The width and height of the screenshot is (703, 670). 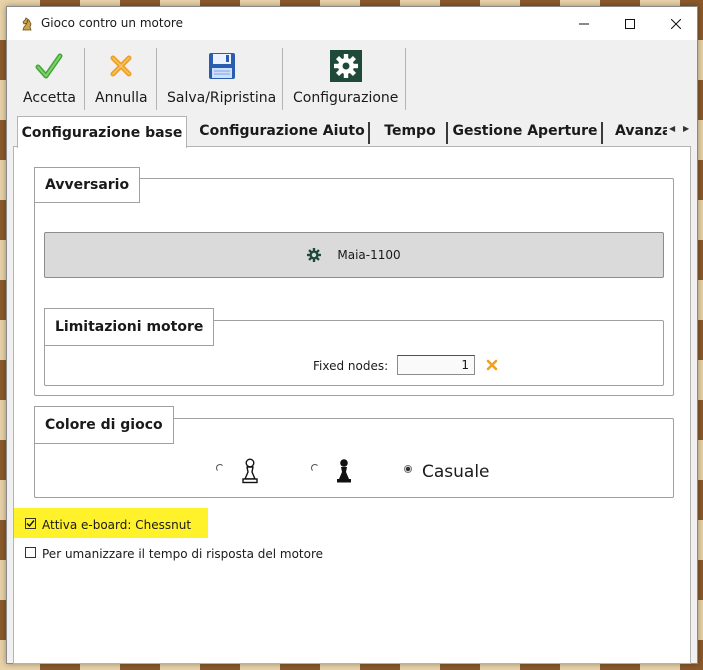 What do you see at coordinates (351, 366) in the screenshot?
I see `fixed-nodes-label: Fixed nodes:` at bounding box center [351, 366].